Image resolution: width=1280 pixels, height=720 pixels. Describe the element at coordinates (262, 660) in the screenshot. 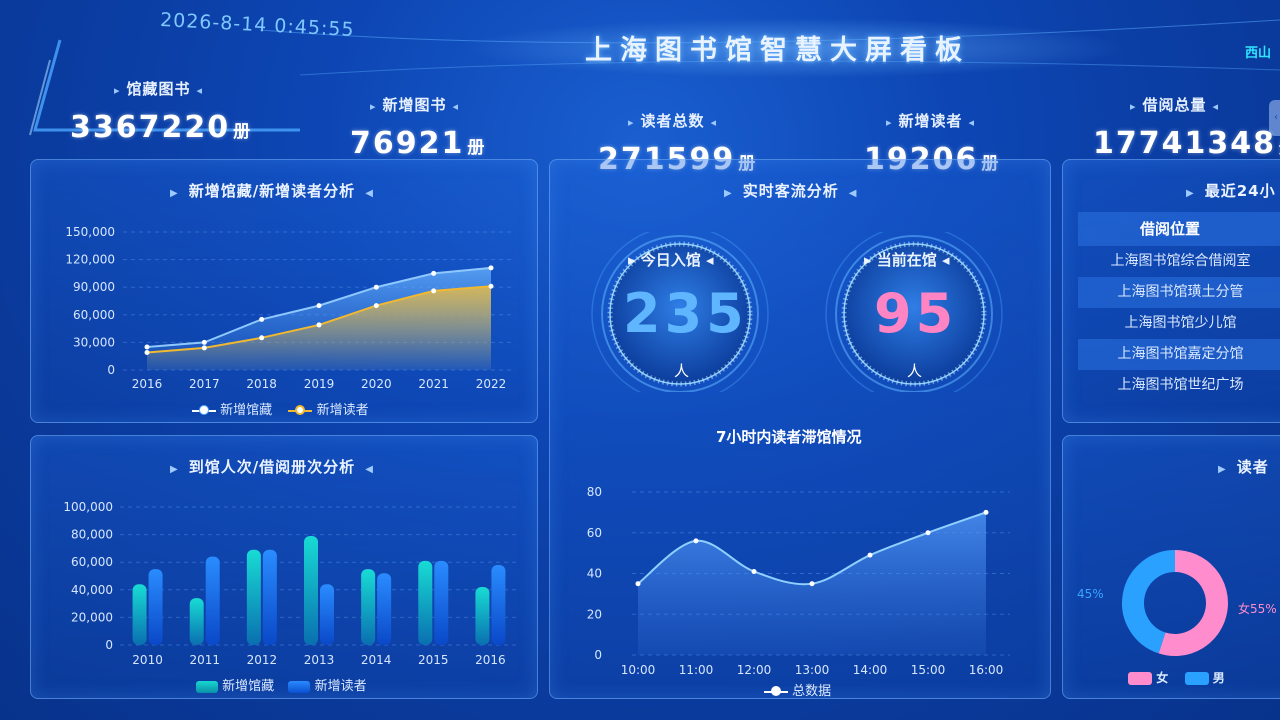

I see `x-tick-label: 2012` at that location.